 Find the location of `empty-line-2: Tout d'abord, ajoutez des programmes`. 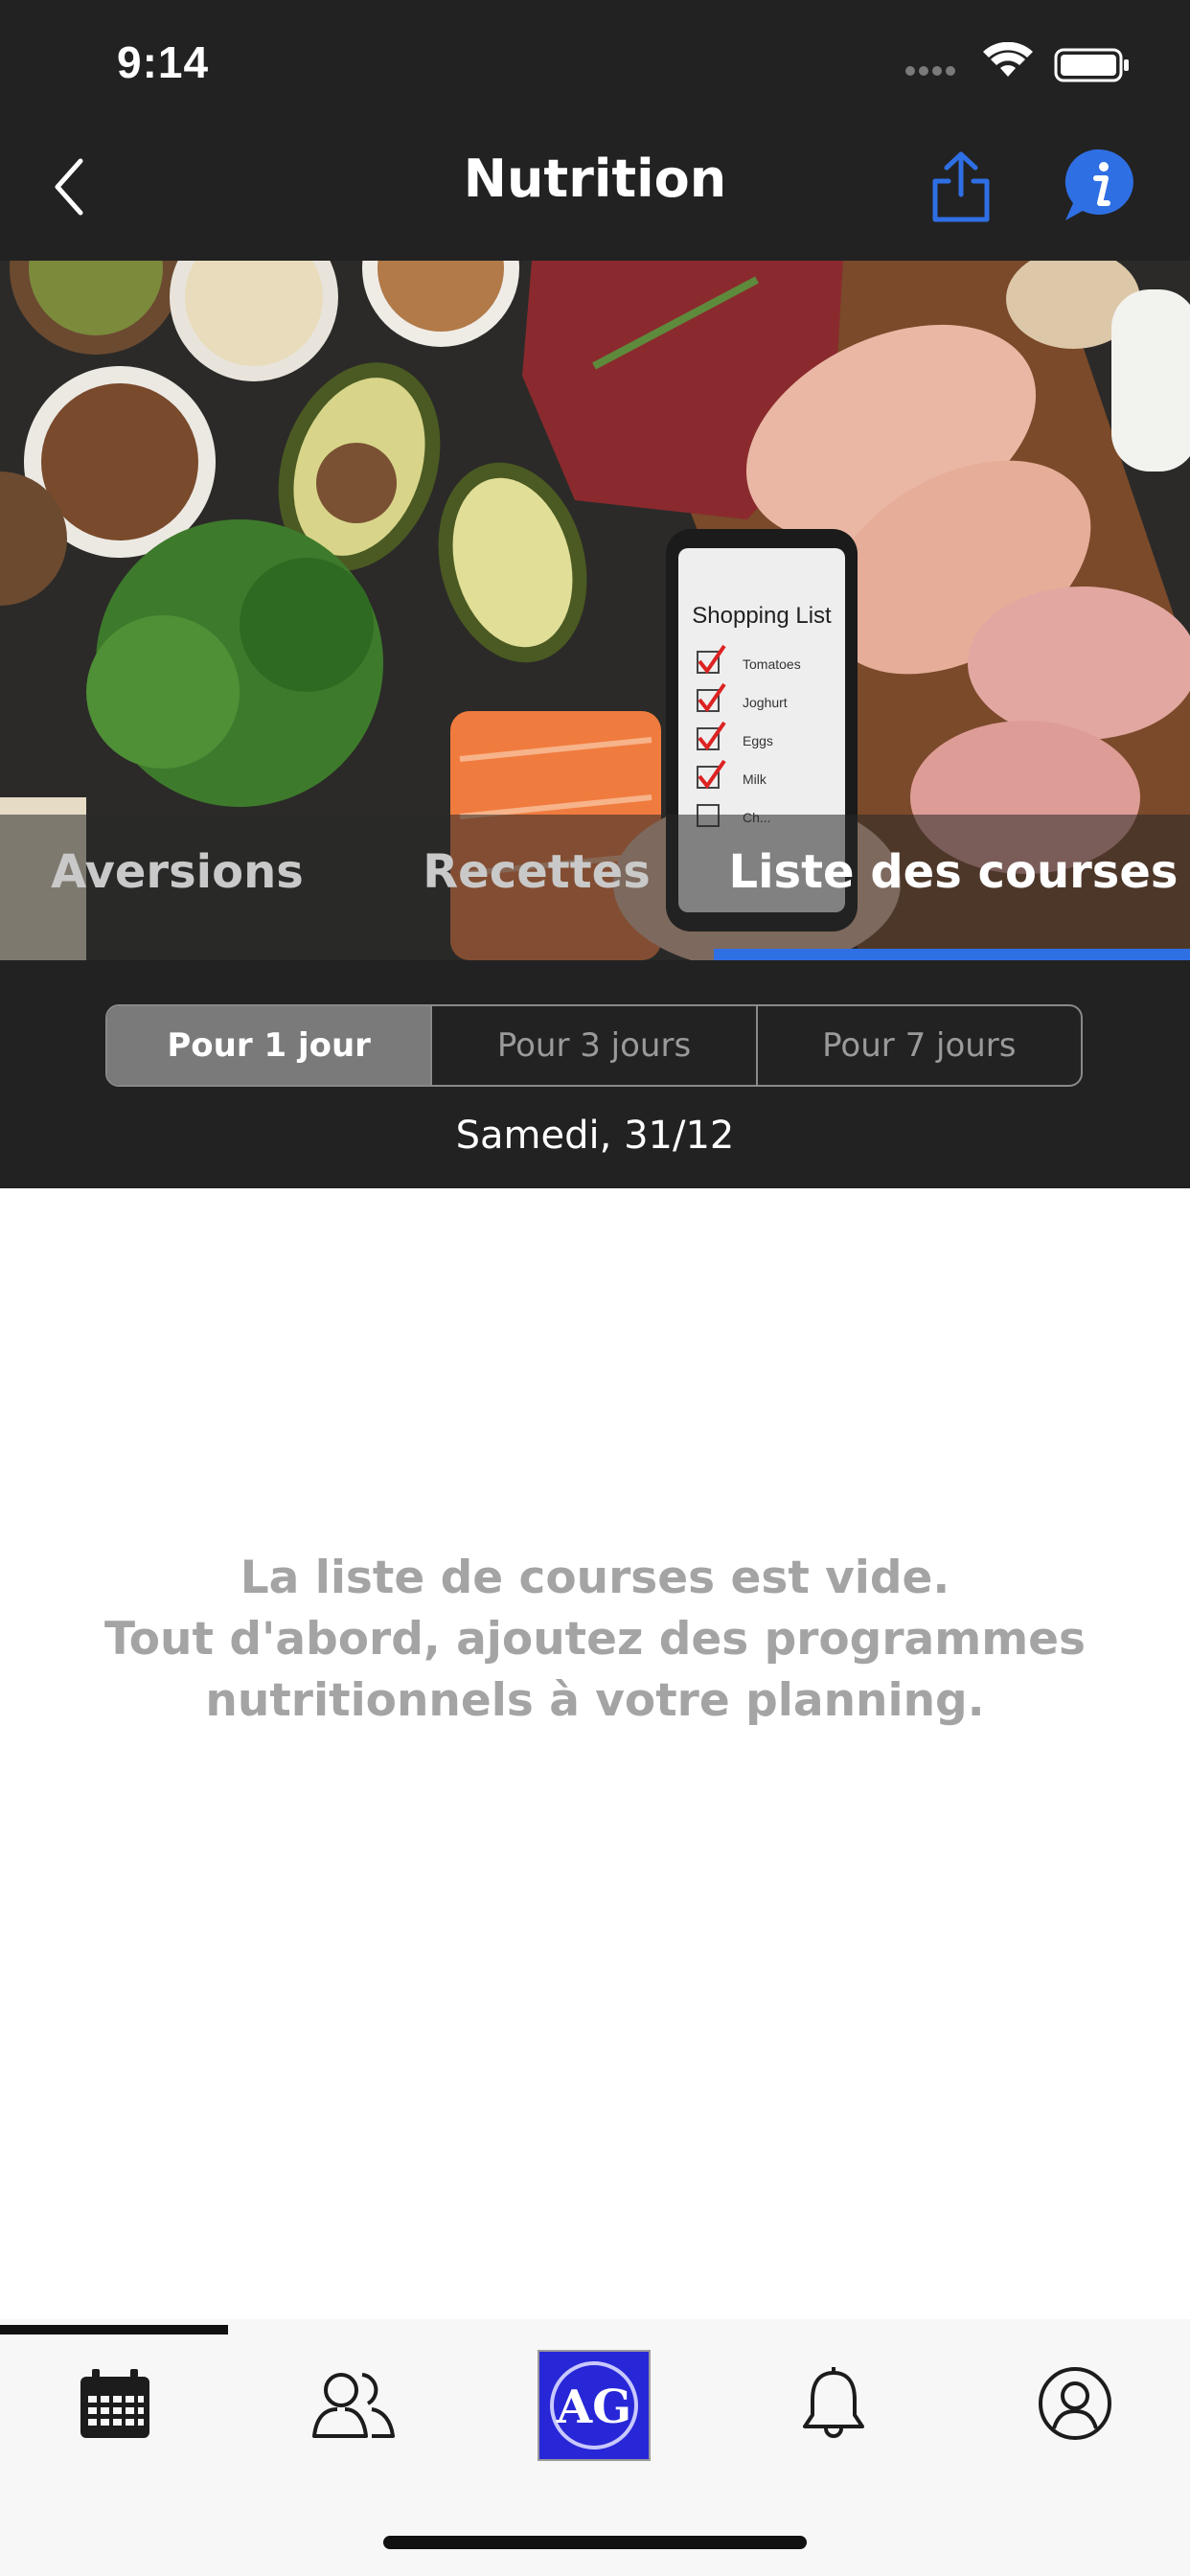

empty-line-2: Tout d'abord, ajoutez des programmes is located at coordinates (595, 1639).